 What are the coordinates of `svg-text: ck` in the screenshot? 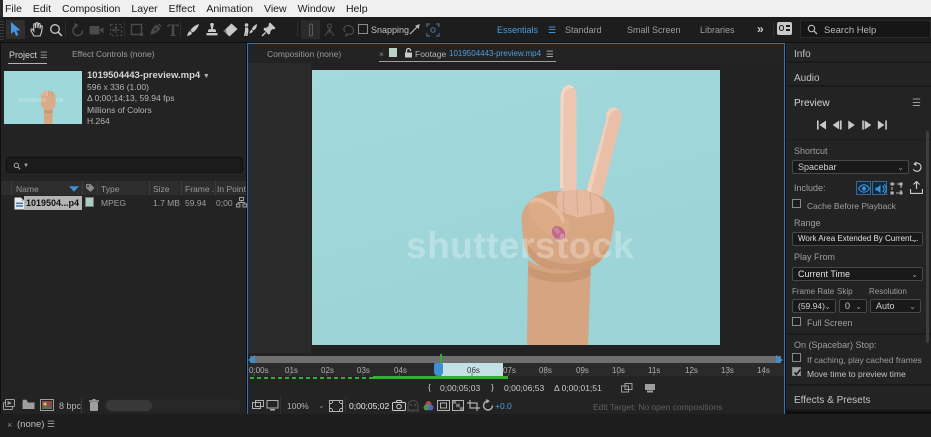 It's located at (60, 100).